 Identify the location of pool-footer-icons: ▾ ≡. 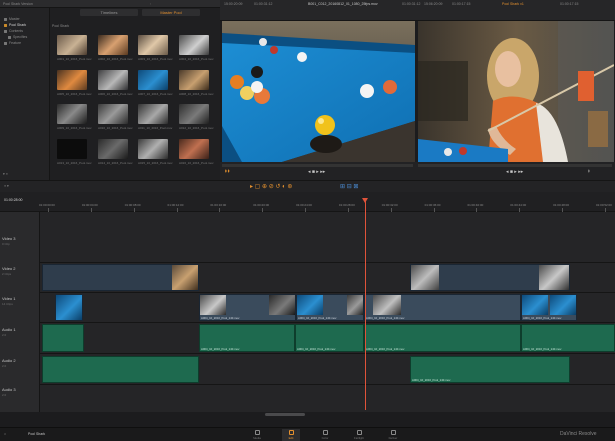
(5, 174).